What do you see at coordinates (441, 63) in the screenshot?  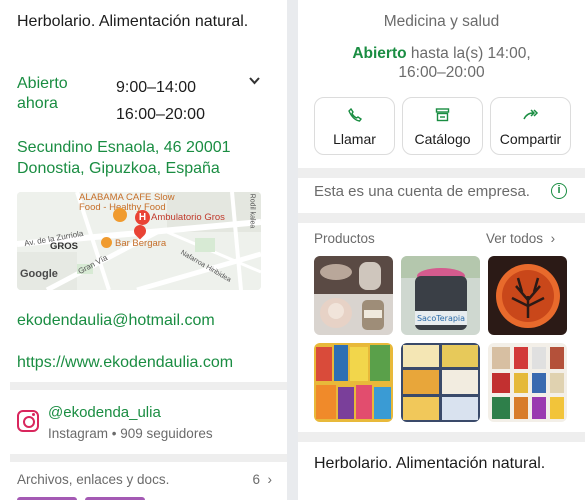 I see `hours-summary: Abierto hasta la(s) 14:00, 16:00–20:00` at bounding box center [441, 63].